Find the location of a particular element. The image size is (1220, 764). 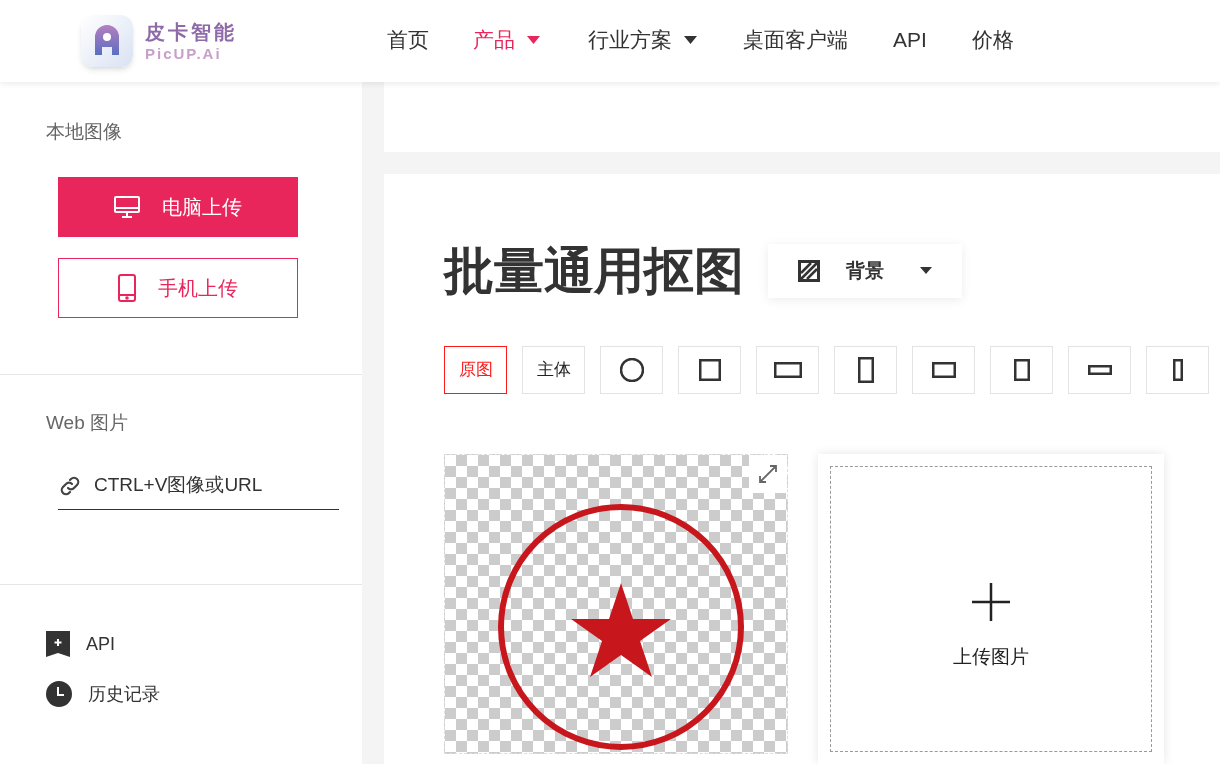

upload-card: 上传图片 is located at coordinates (991, 609).